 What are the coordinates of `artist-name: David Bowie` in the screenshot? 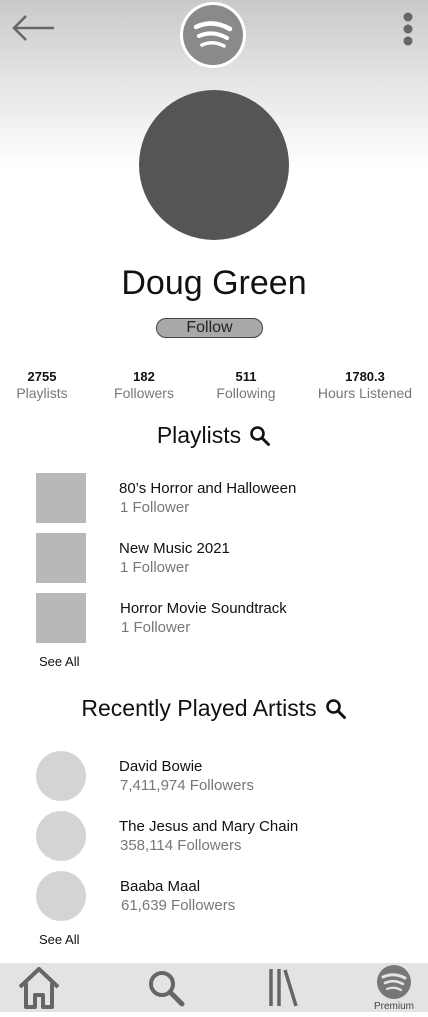 It's located at (160, 766).